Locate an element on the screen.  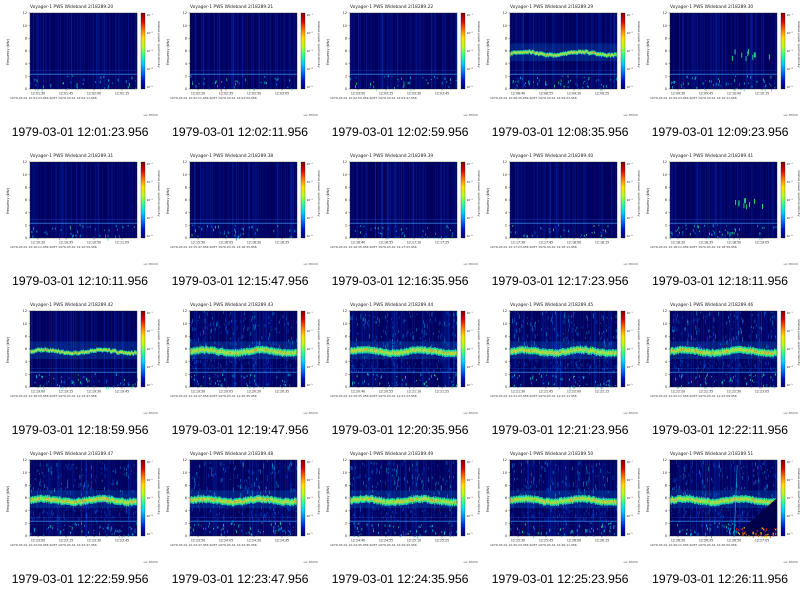
timestamp-caption: 1979-03-01 12:16:35.956 is located at coordinates (400, 281).